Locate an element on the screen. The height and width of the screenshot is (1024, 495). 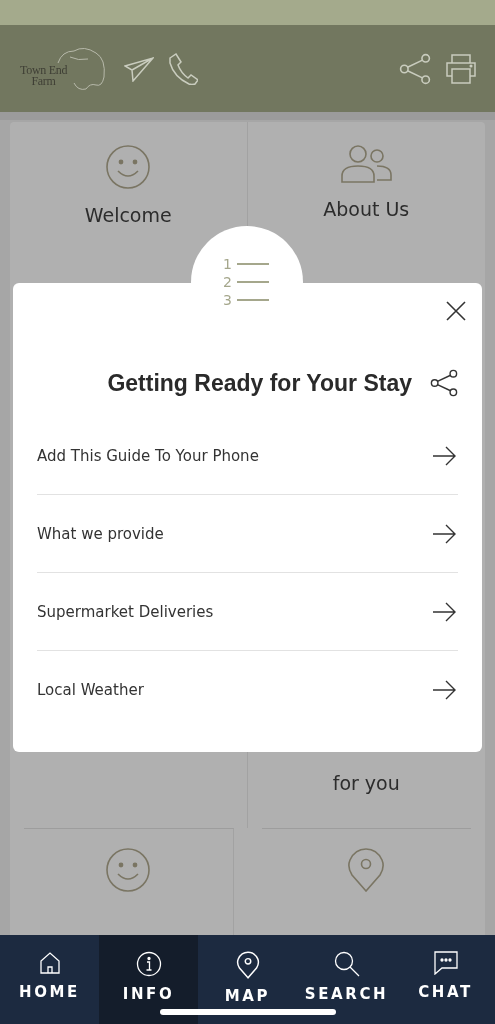
share-icon is located at coordinates (444, 383).